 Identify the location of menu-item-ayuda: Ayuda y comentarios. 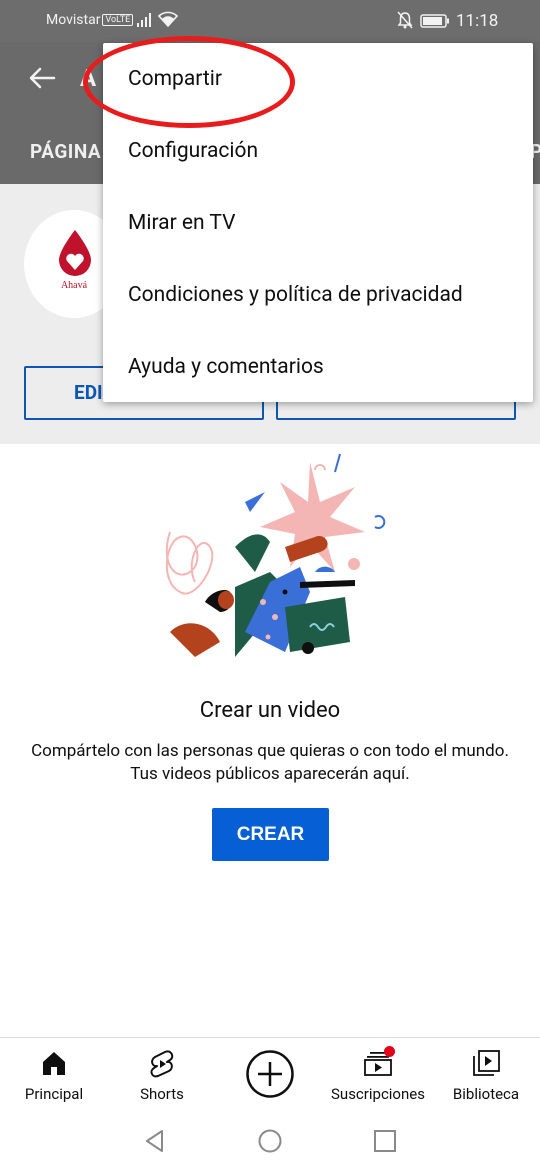
(318, 367).